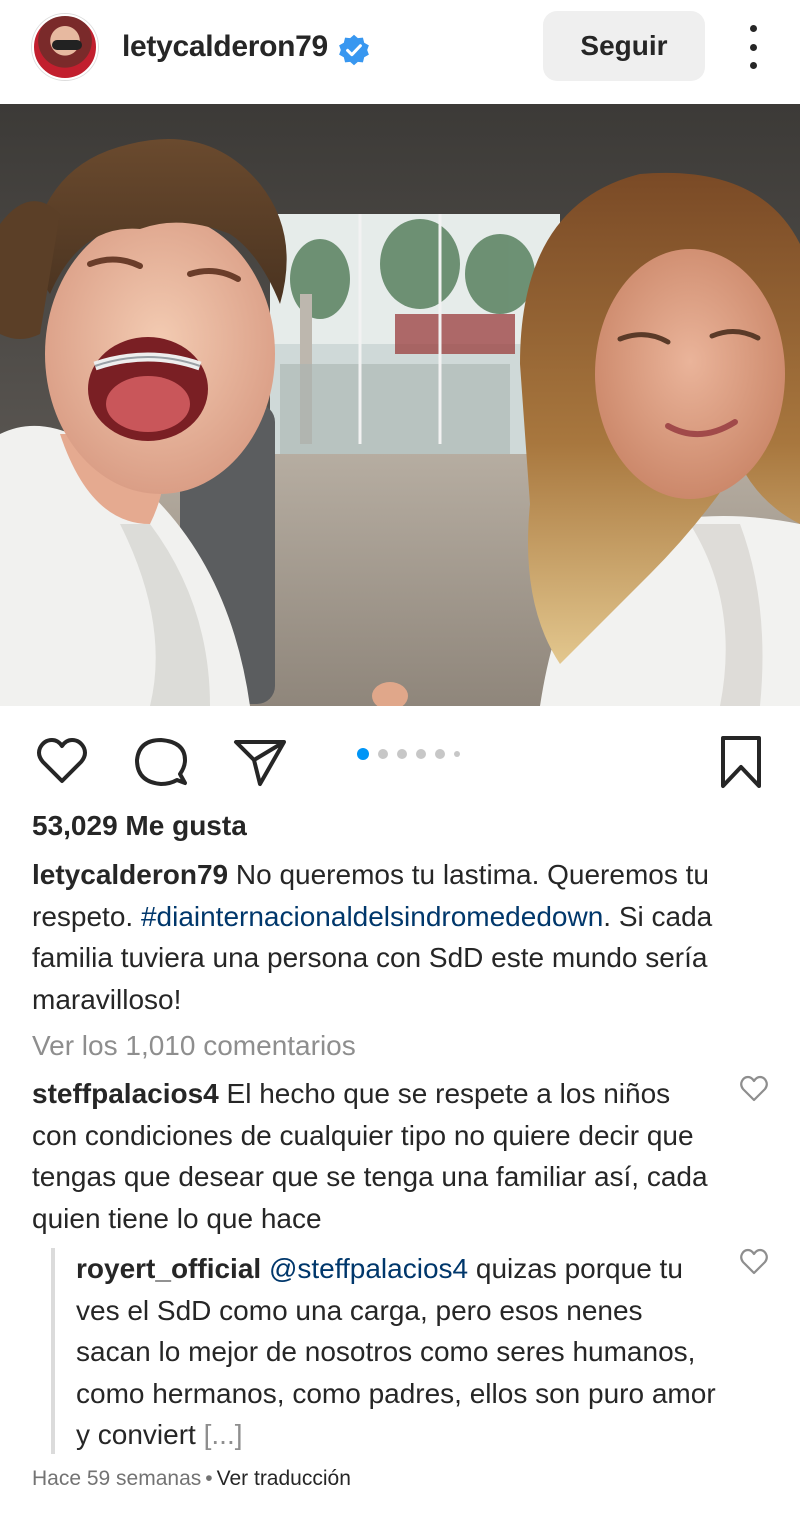 The height and width of the screenshot is (1516, 800). I want to click on likes-count: 53,029 Me gusta, so click(139, 826).